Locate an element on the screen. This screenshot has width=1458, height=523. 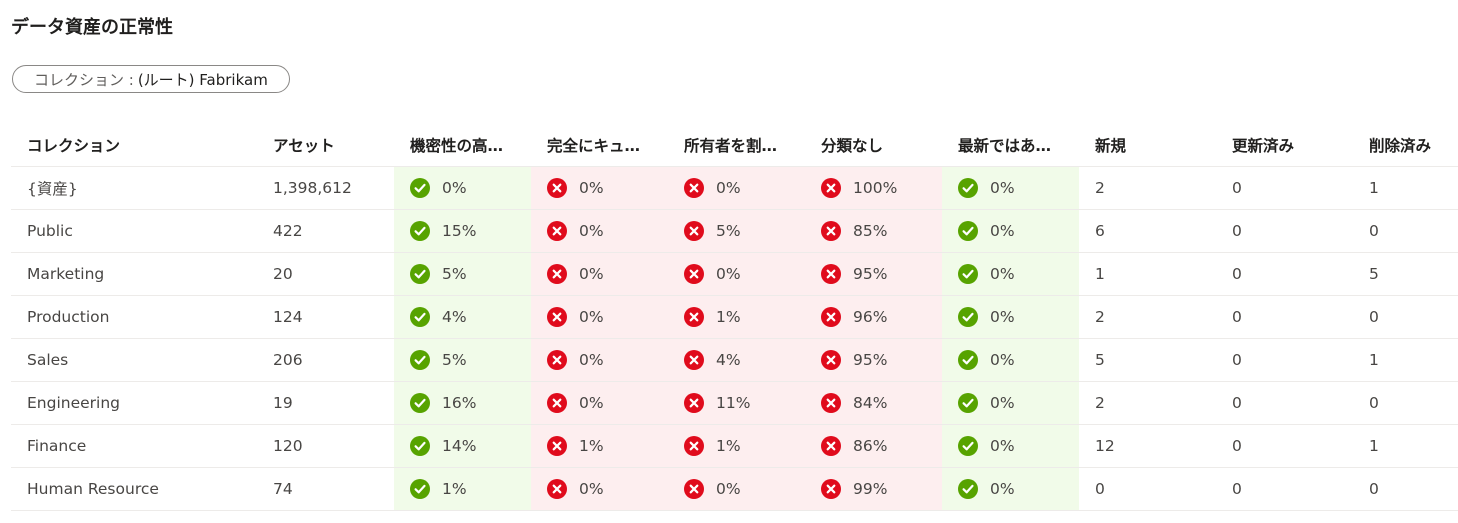
status-value: 100% is located at coordinates (881, 188).